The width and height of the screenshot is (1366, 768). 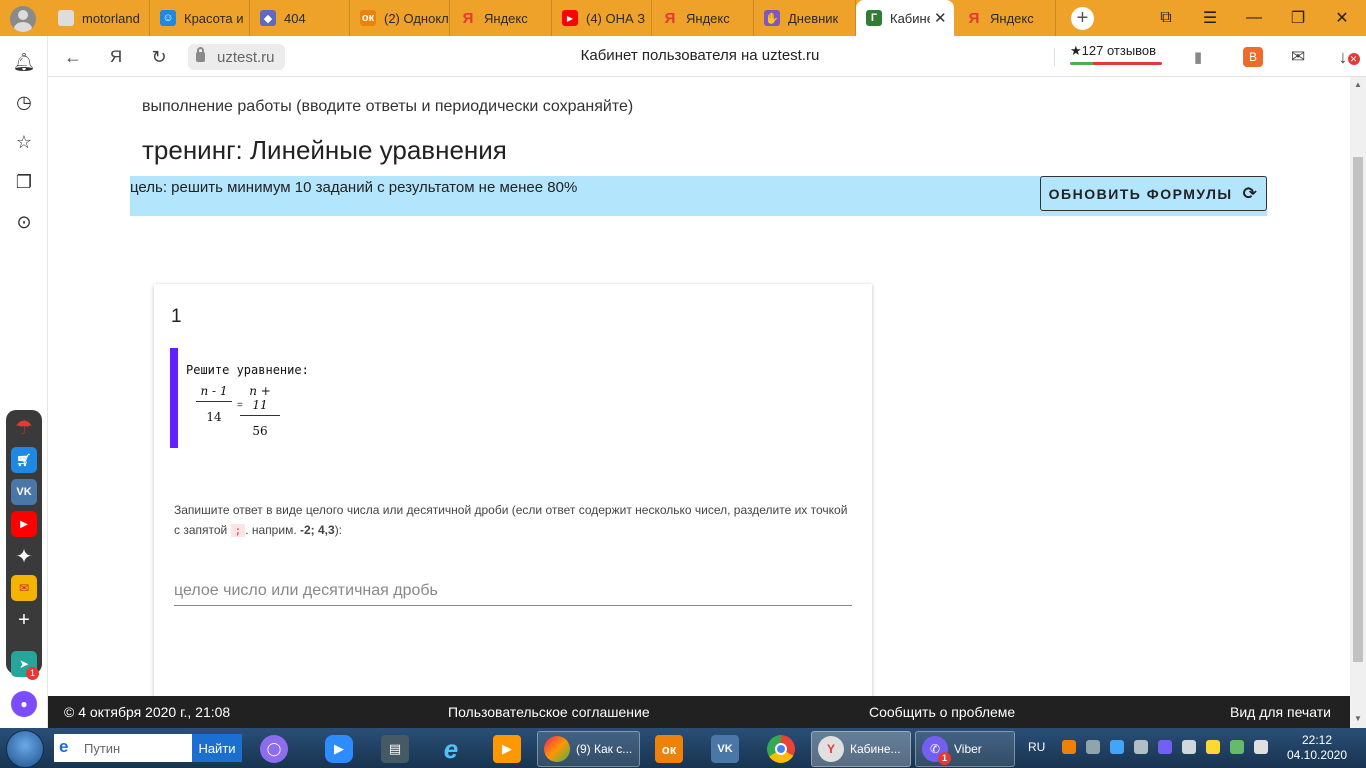 What do you see at coordinates (1317, 755) in the screenshot?
I see `clock-date: 04.10.2020` at bounding box center [1317, 755].